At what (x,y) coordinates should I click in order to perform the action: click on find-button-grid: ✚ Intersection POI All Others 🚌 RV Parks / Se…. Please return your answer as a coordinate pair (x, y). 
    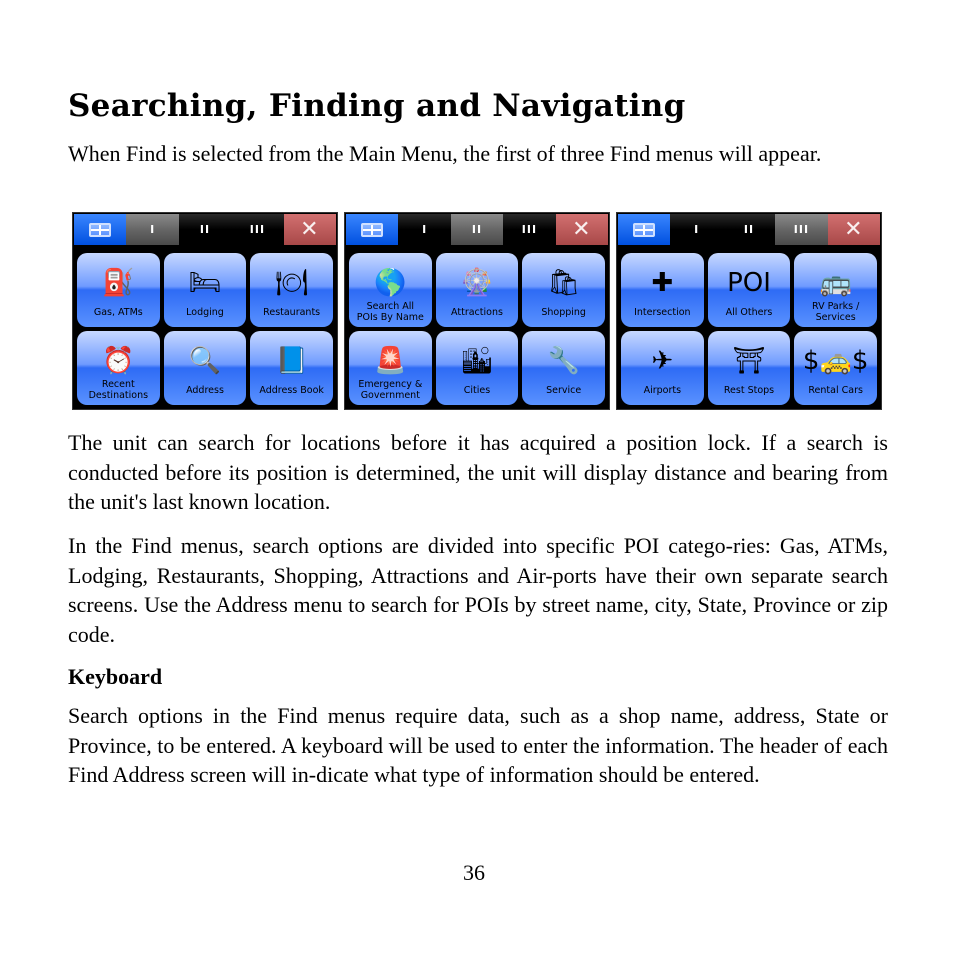
    Looking at the image, I should click on (749, 329).